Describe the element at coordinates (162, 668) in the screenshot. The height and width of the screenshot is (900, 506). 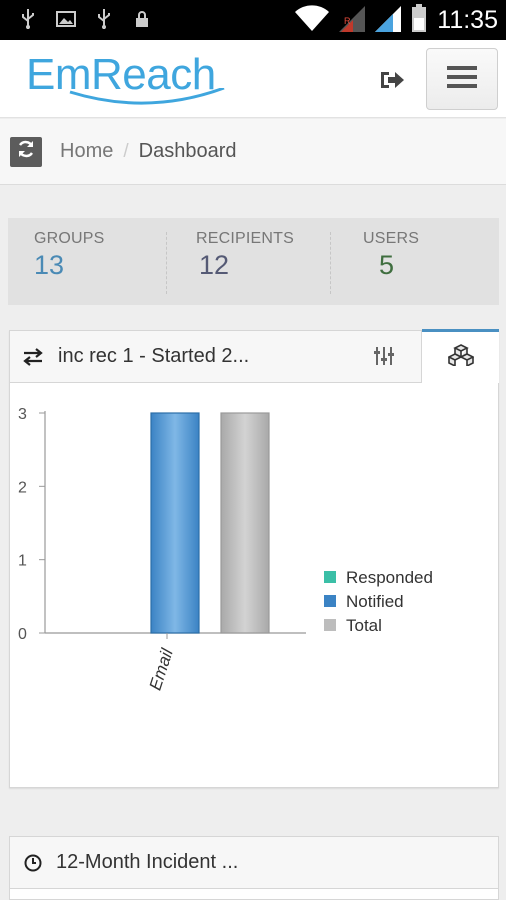
I see `x-category-label: Email` at that location.